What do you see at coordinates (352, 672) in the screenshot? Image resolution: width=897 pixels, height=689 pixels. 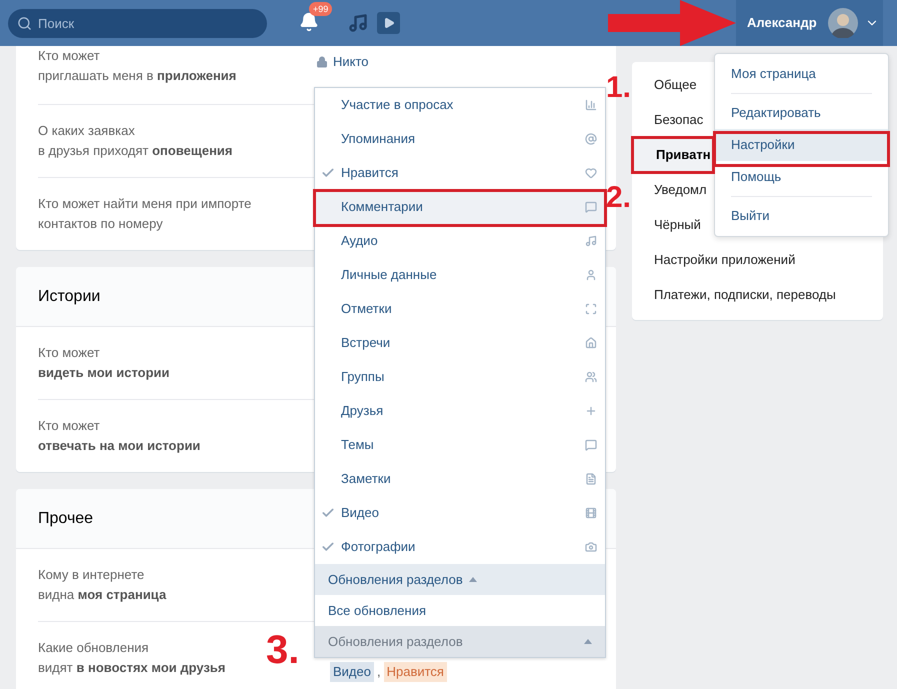 I see `tag: Видео` at bounding box center [352, 672].